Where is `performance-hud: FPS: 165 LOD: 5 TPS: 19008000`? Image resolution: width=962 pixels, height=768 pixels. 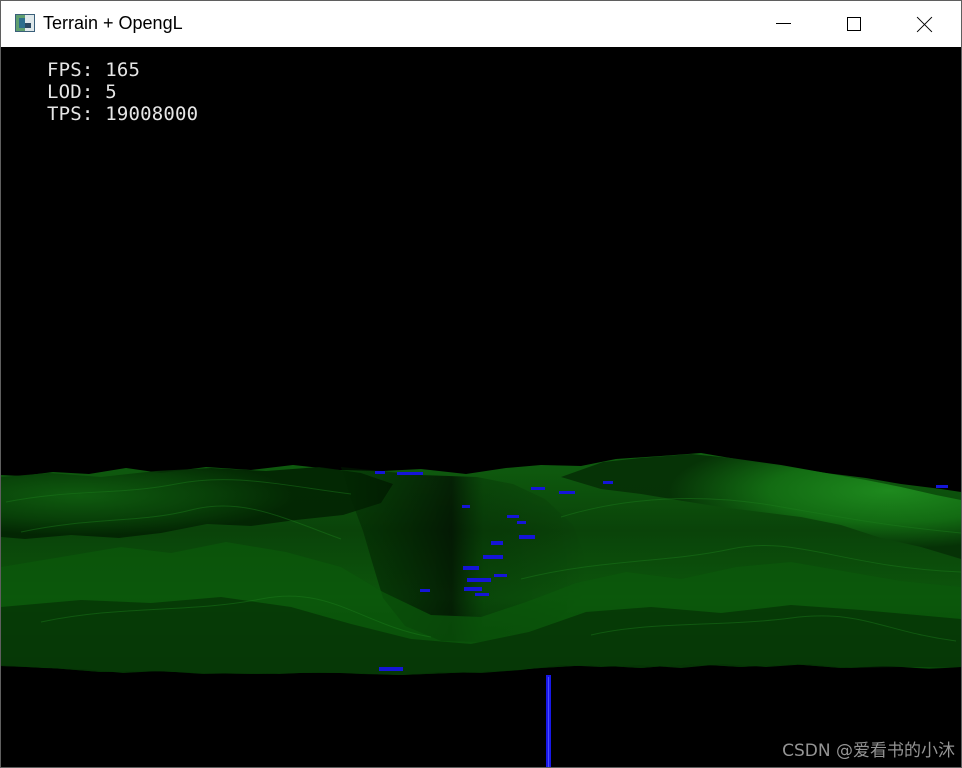 performance-hud: FPS: 165 LOD: 5 TPS: 19008000 is located at coordinates (122, 92).